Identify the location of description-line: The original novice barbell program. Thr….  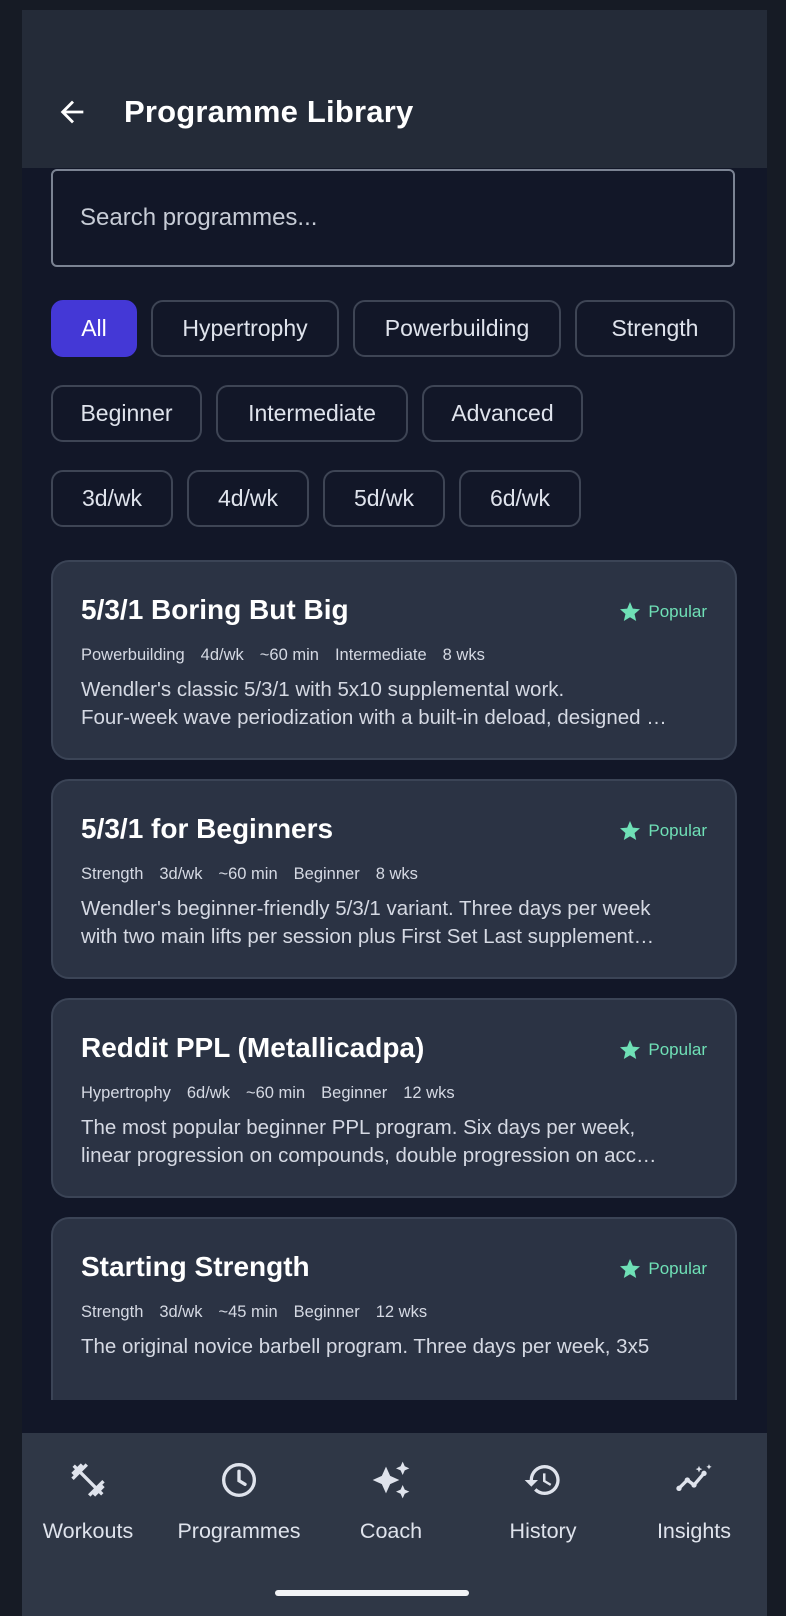
(365, 1346).